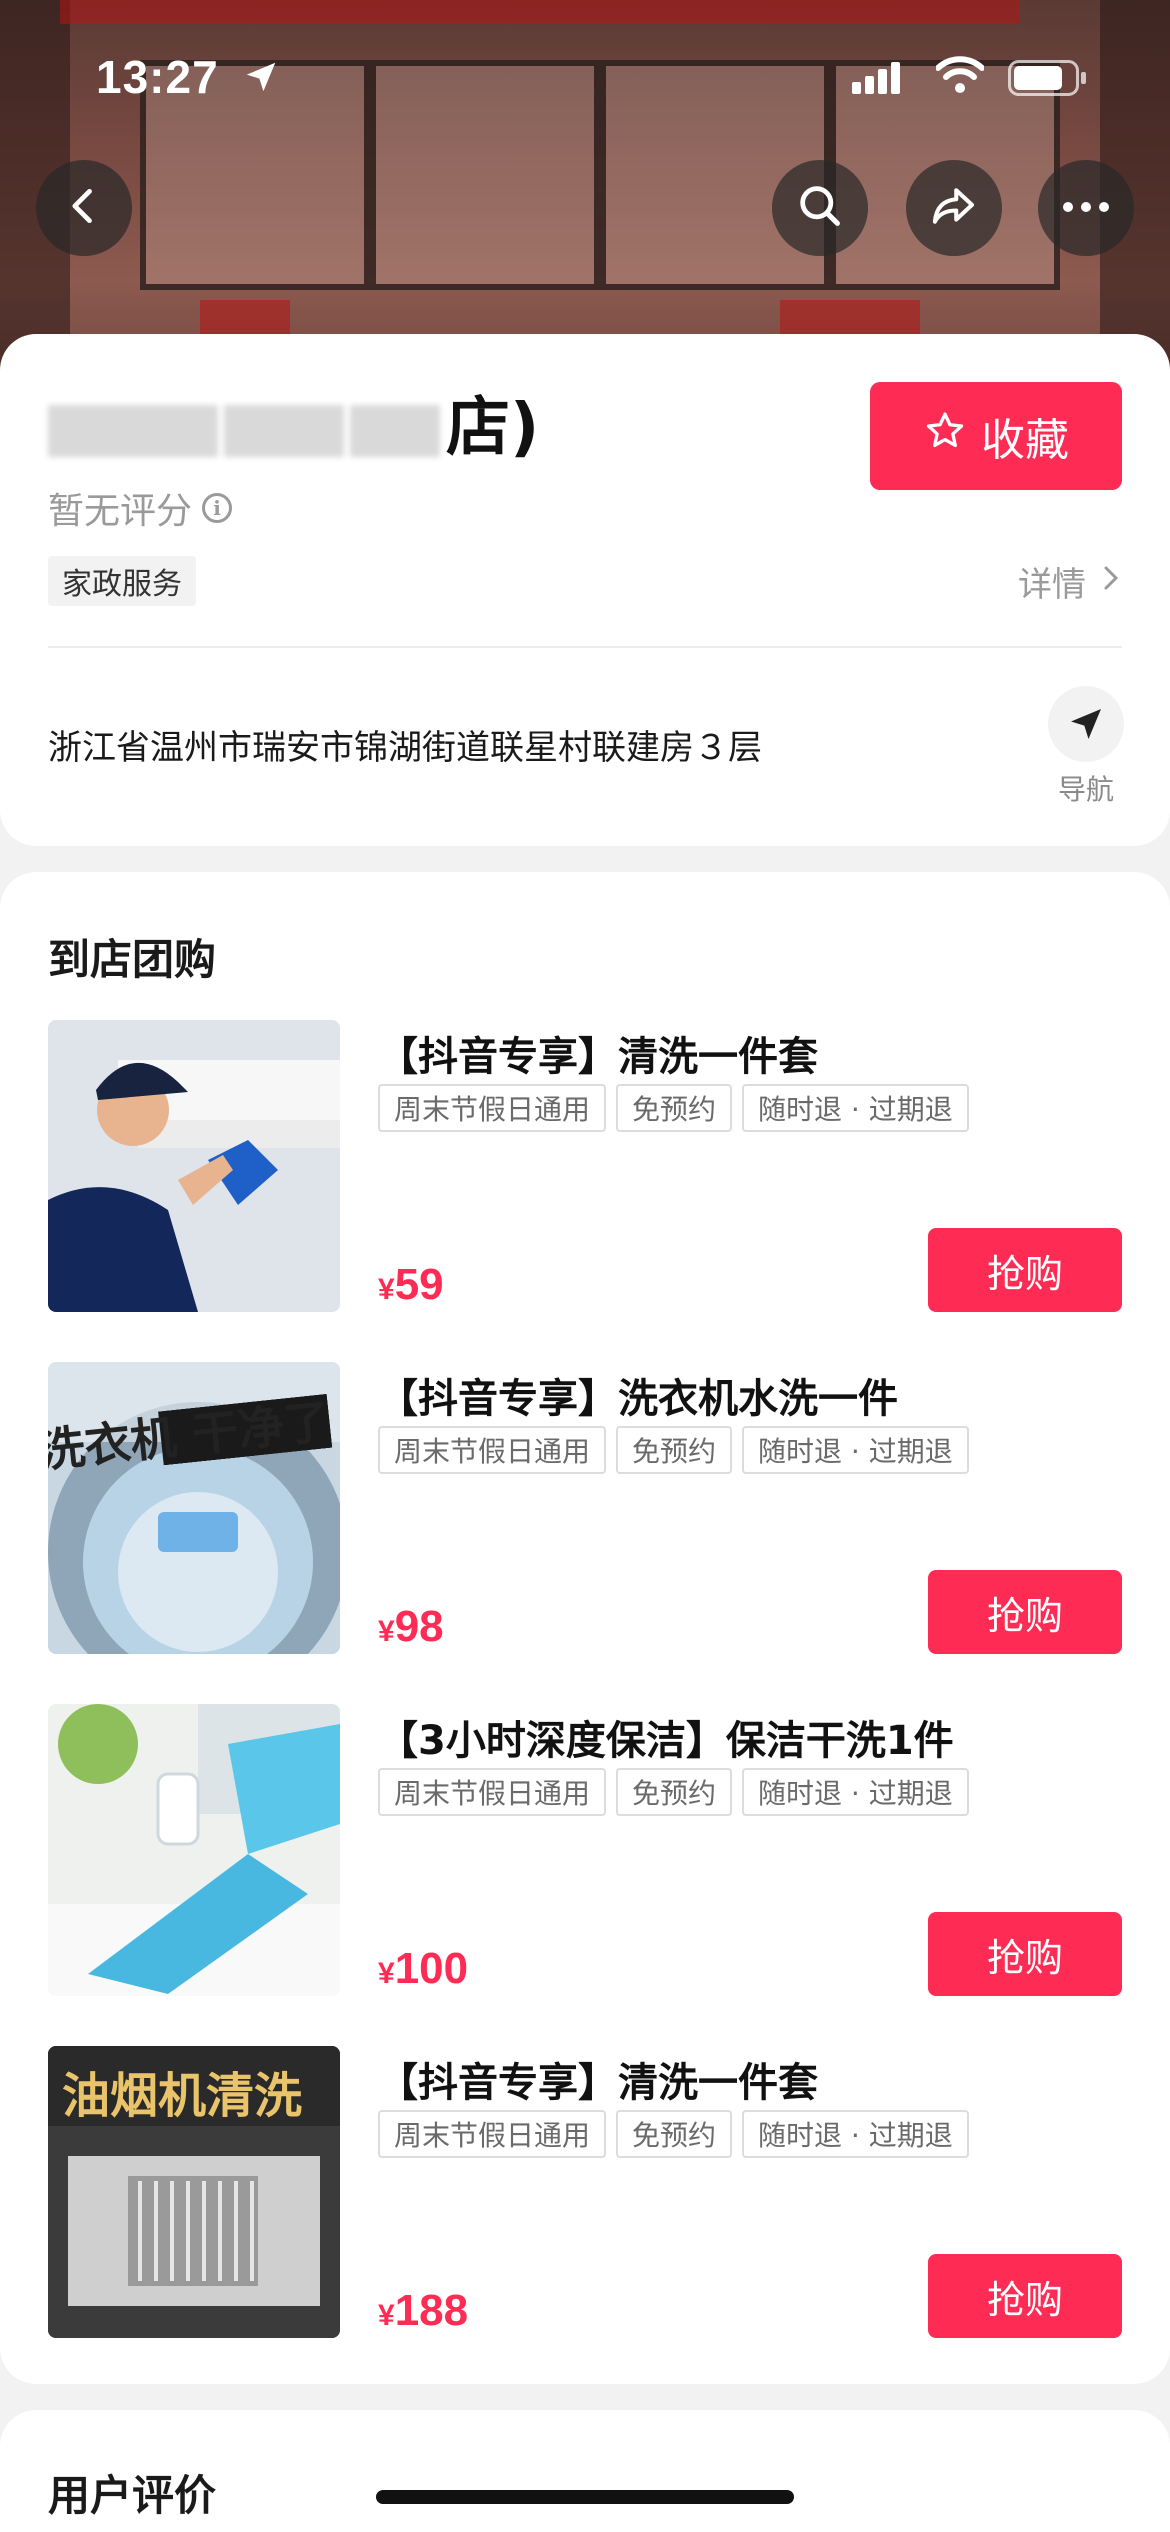 This screenshot has width=1170, height=2532. Describe the element at coordinates (666, 1741) in the screenshot. I see `deal-title: 【3小时深度保洁】保洁干洗1件` at that location.